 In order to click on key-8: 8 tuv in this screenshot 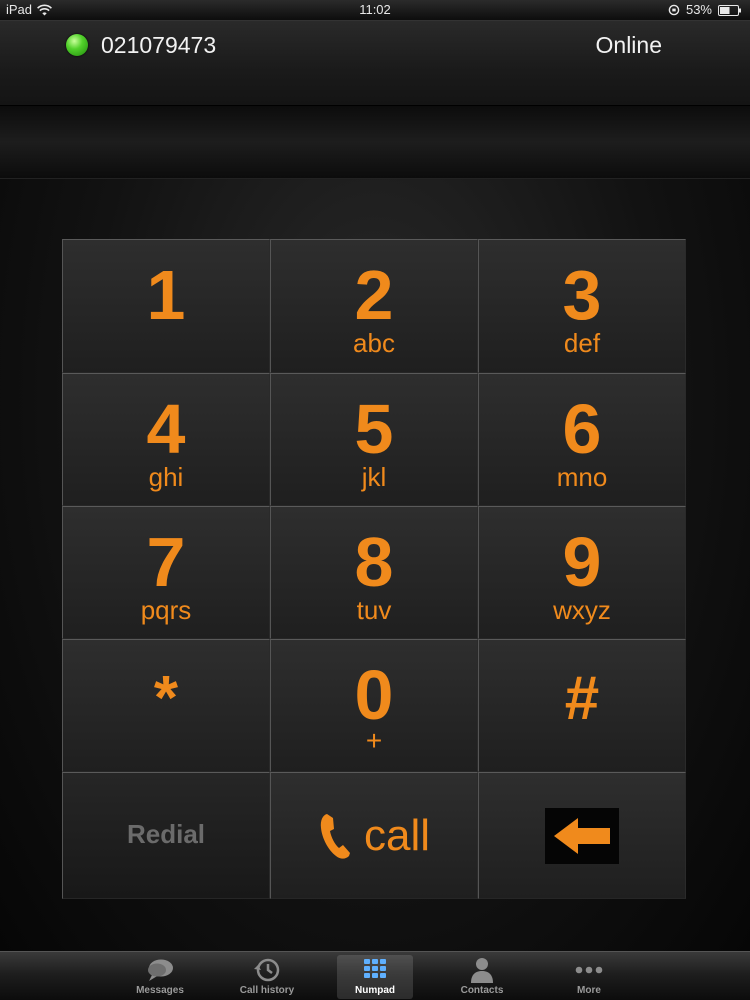, I will do `click(374, 572)`.